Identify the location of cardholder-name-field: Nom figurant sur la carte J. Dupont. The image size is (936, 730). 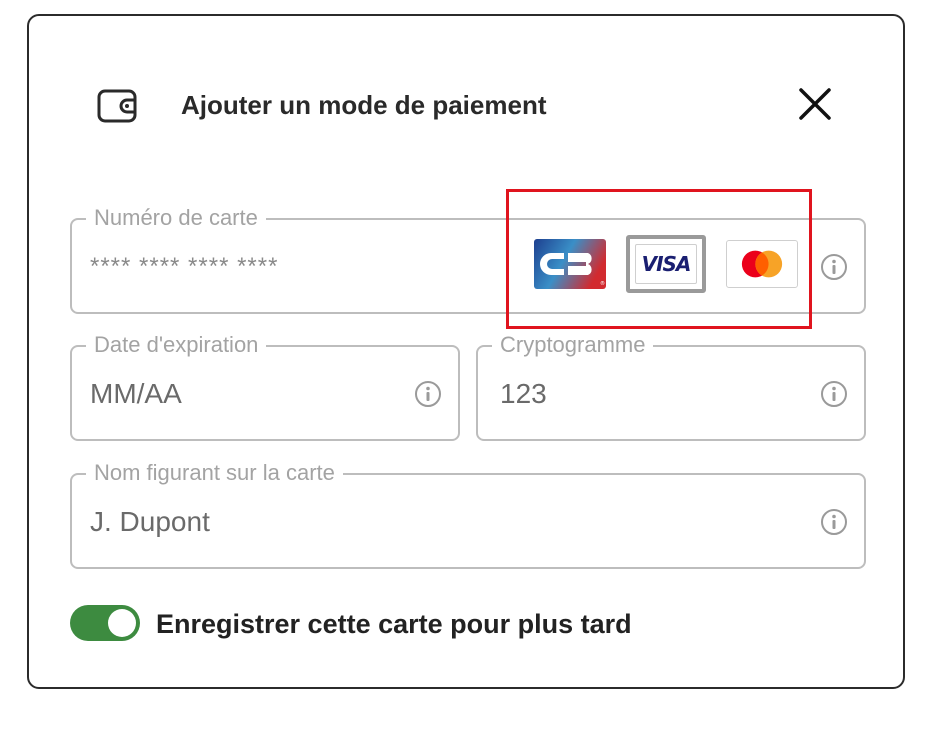
(468, 515).